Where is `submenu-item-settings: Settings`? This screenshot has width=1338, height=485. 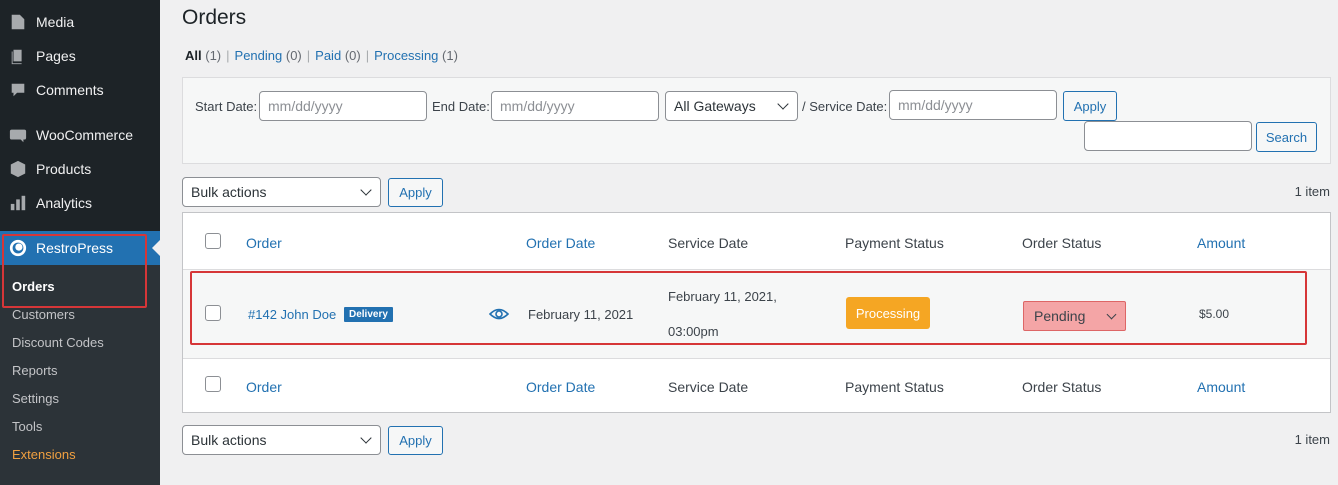
submenu-item-settings: Settings is located at coordinates (35, 398).